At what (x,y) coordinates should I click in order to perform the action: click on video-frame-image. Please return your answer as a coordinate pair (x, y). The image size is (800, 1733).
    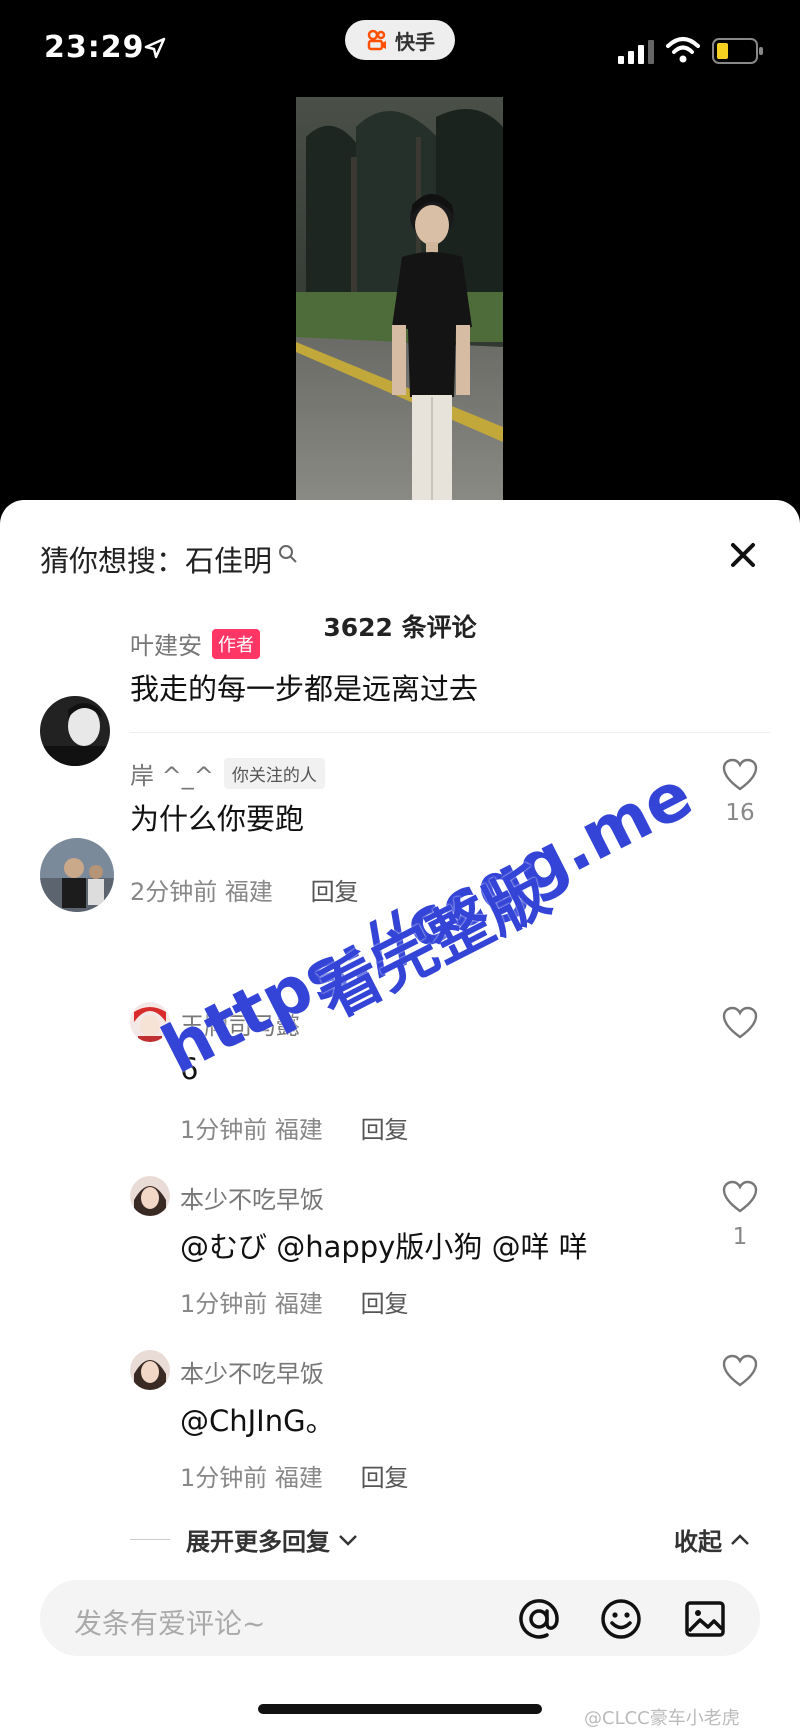
    Looking at the image, I should click on (399, 303).